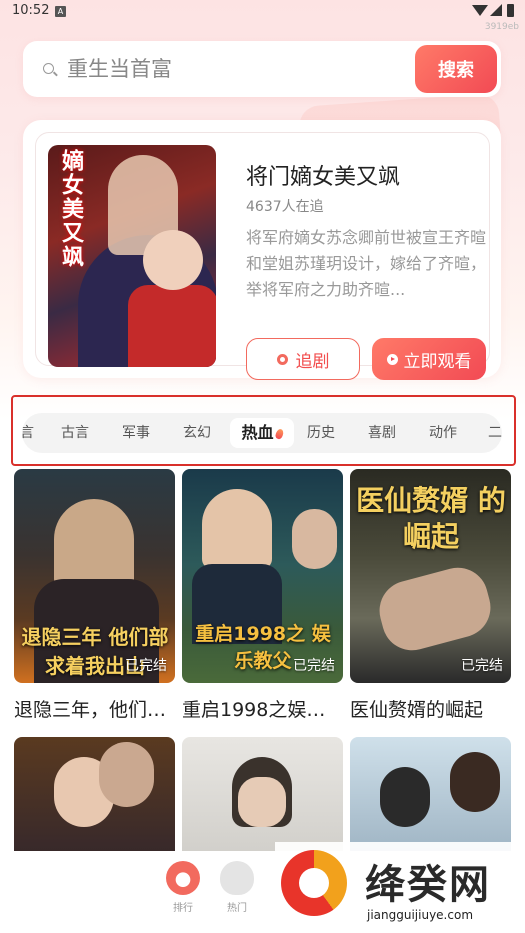 The image size is (525, 933). I want to click on tab-xiju: 喜剧, so click(382, 433).